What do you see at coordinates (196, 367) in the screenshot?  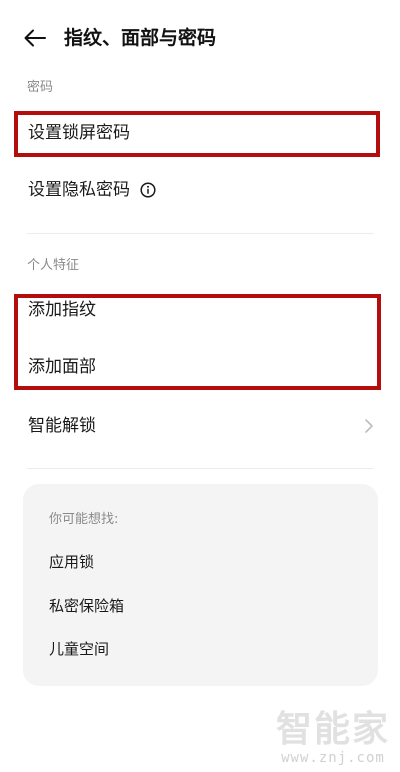 I see `add-face-item: 添加面部` at bounding box center [196, 367].